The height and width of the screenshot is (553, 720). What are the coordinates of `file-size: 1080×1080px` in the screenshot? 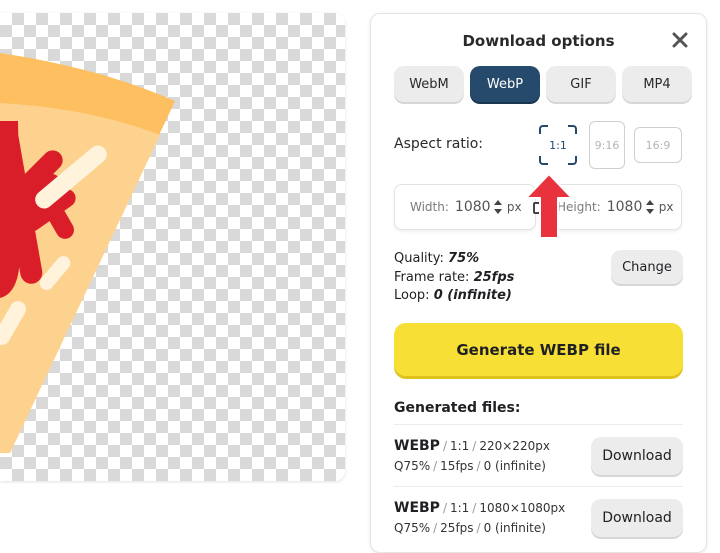 It's located at (522, 508).